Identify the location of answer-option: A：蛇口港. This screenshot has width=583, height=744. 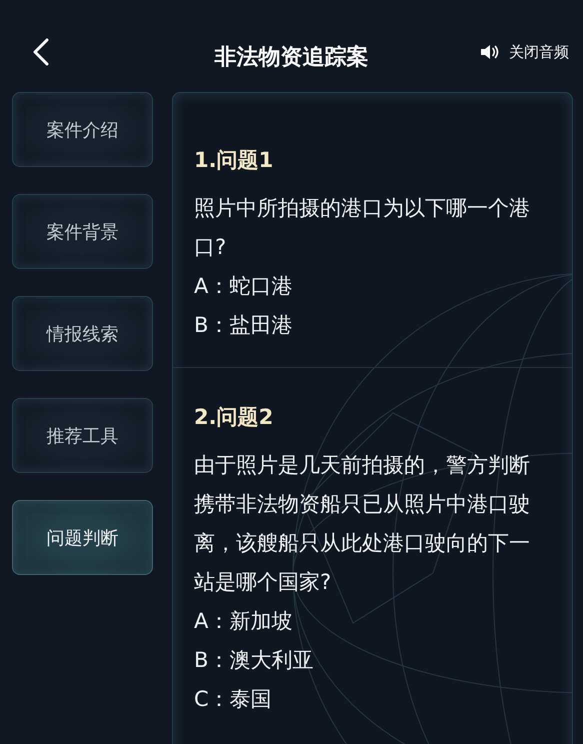
(364, 286).